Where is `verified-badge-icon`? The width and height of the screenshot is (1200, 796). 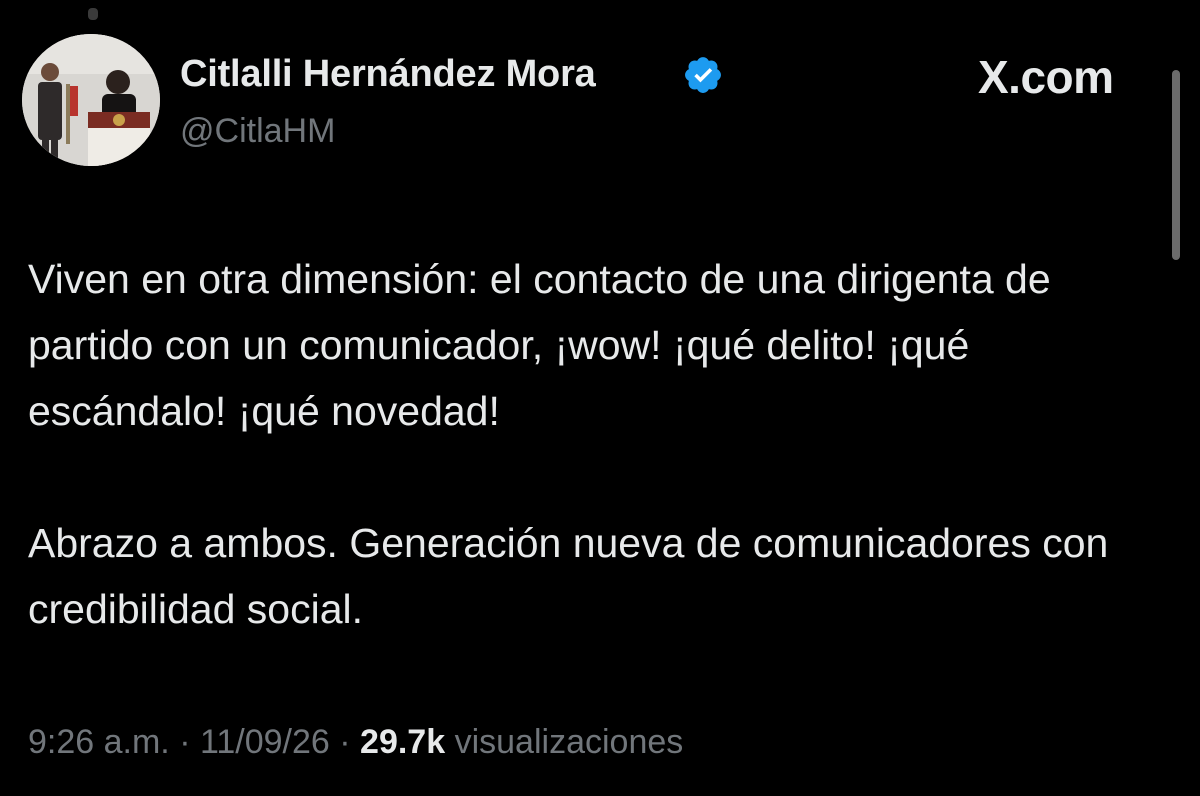
verified-badge-icon is located at coordinates (703, 75).